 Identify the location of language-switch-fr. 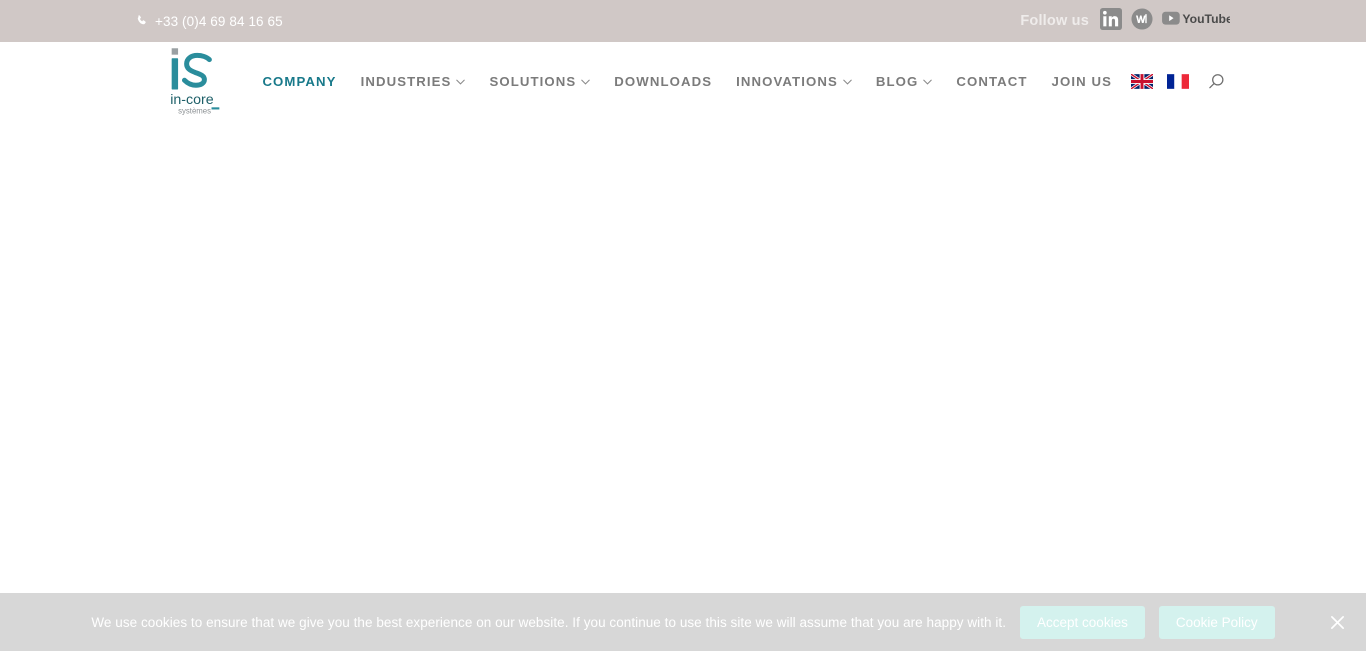
(1178, 81).